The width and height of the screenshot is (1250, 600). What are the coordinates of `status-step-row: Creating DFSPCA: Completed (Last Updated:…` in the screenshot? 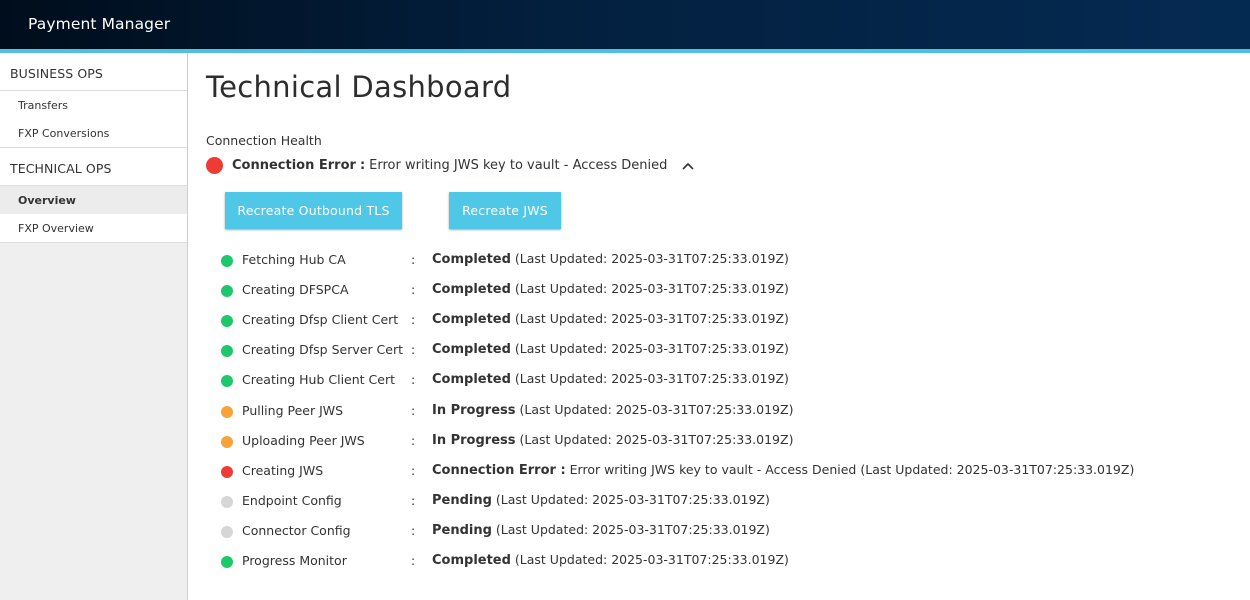 It's located at (721, 290).